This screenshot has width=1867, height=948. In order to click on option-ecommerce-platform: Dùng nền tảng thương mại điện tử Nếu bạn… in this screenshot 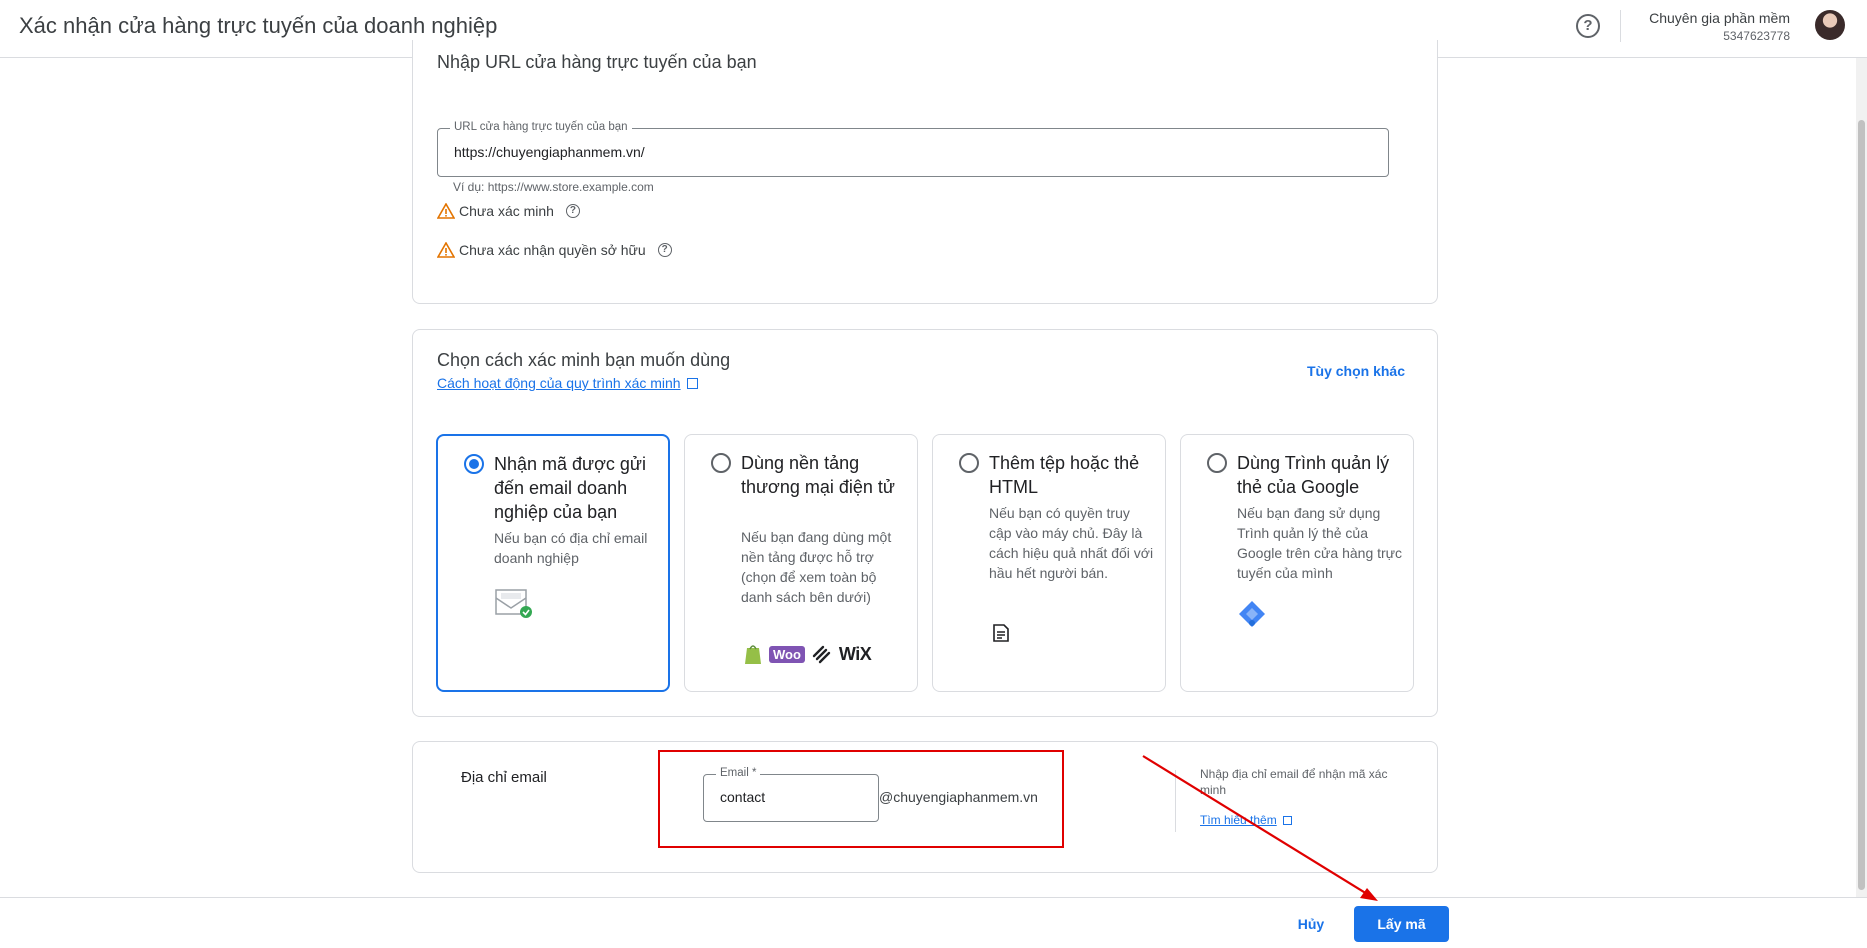, I will do `click(801, 563)`.